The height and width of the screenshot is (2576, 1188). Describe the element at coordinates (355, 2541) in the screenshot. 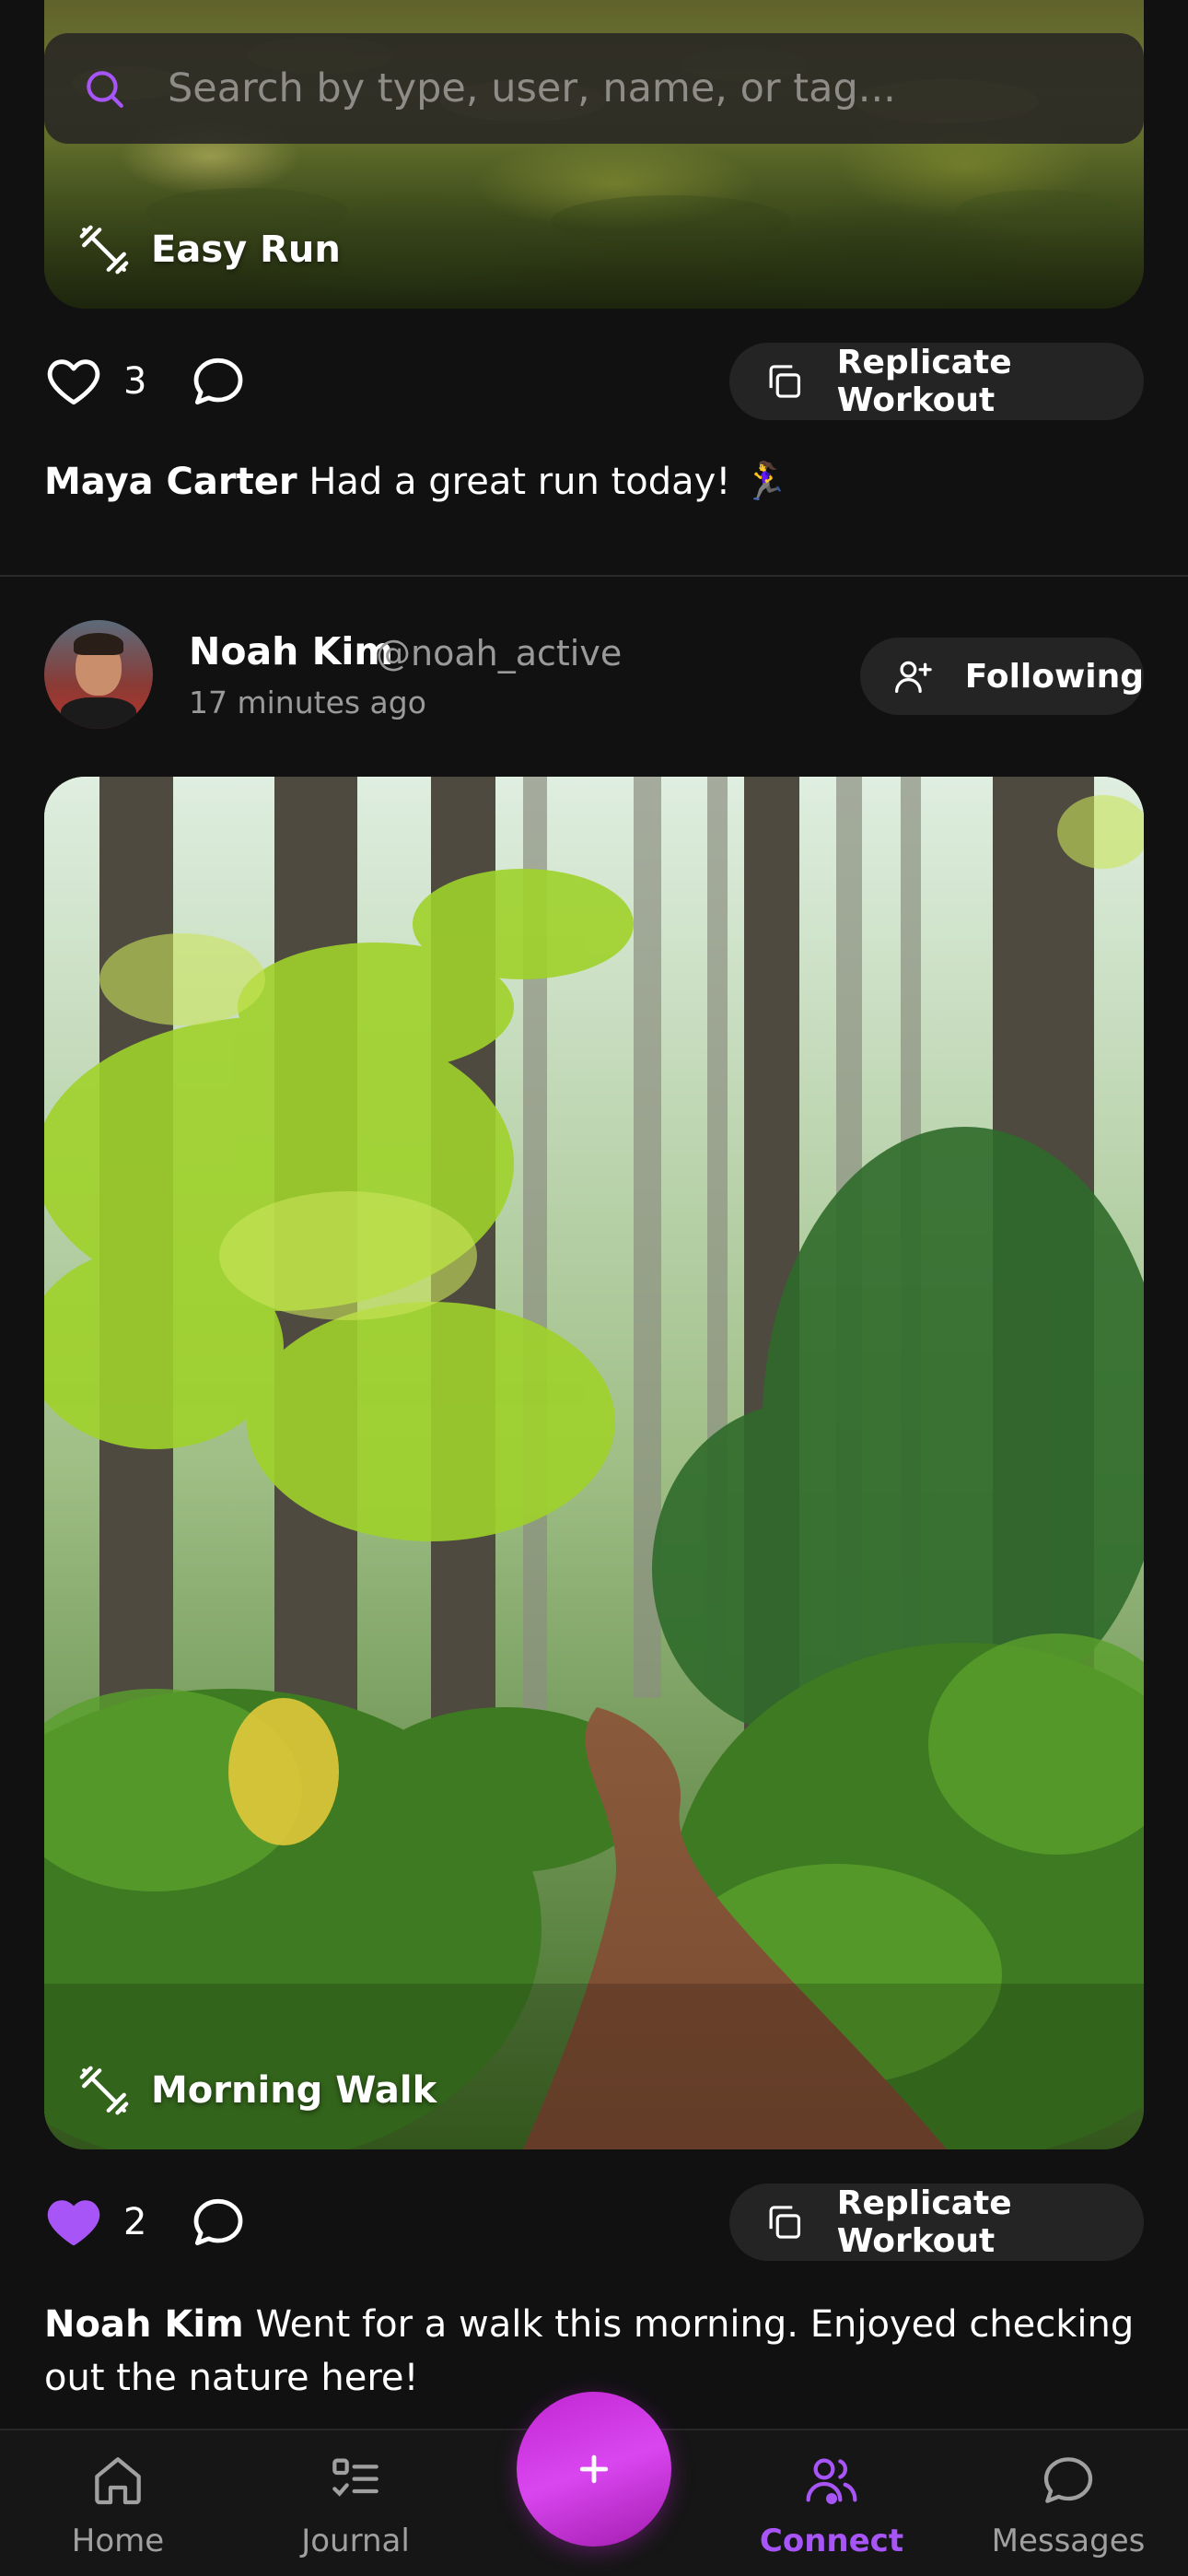

I see `nav-label: Journal` at that location.